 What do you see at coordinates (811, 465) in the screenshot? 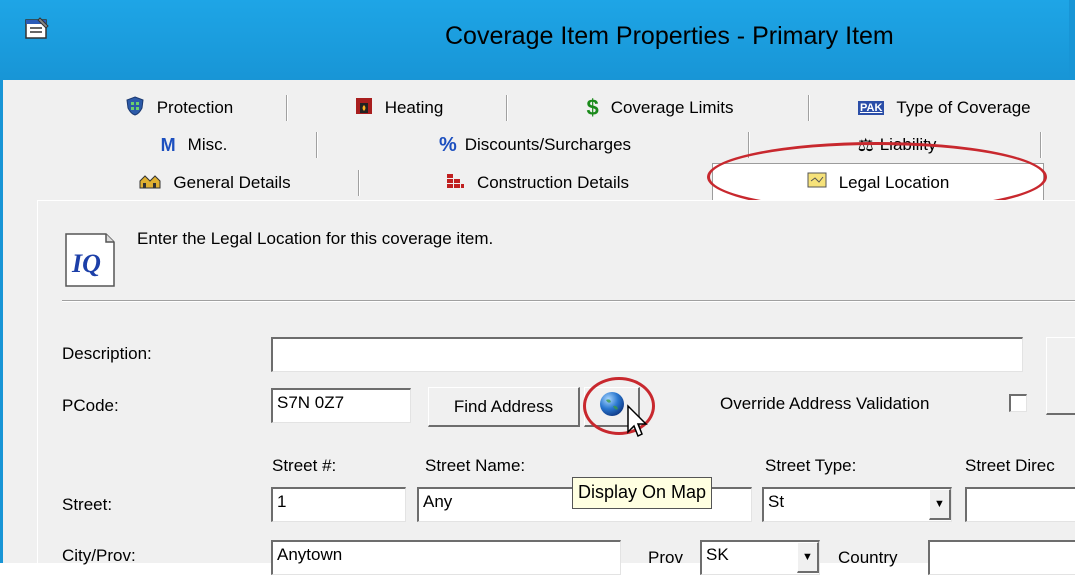
I see `street-type-label: Street Type:` at bounding box center [811, 465].